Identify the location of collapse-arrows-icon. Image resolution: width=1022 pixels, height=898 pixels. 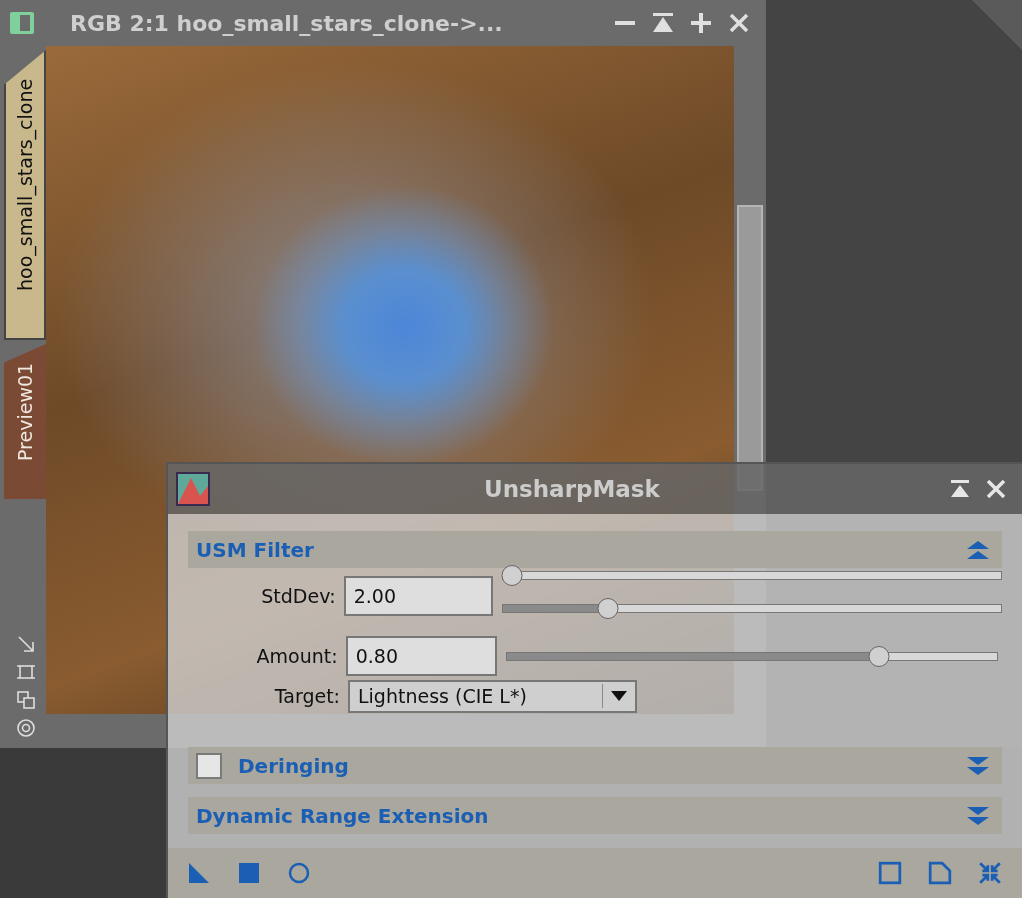
(990, 873).